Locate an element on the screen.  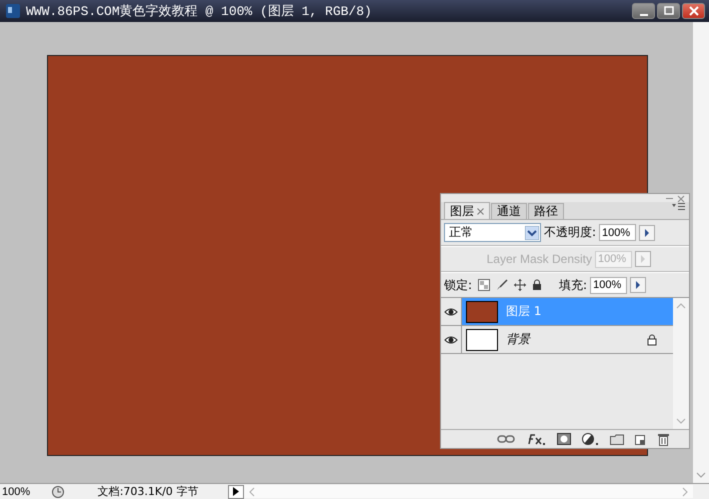
folder-icon is located at coordinates (617, 439).